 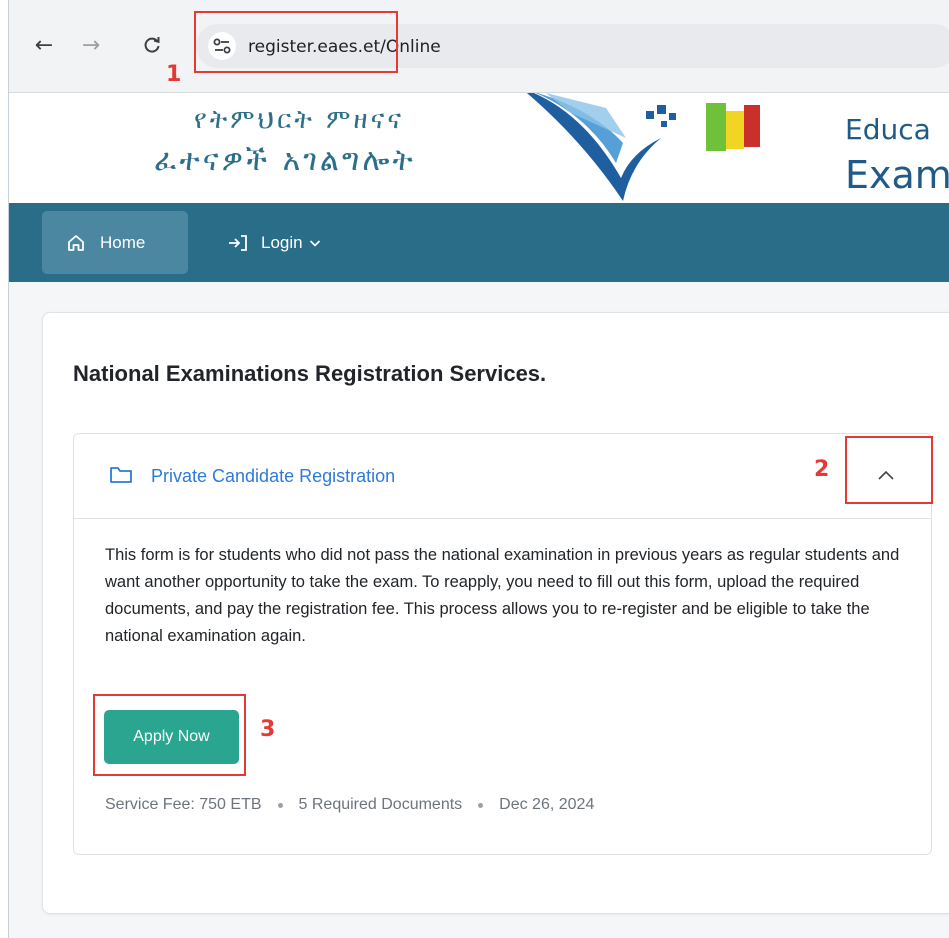 I want to click on reload-icon, so click(x=152, y=45).